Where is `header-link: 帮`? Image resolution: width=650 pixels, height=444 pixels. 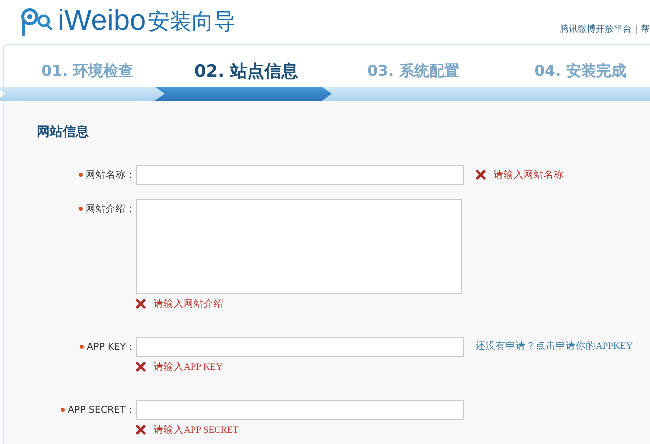
header-link: 帮 is located at coordinates (645, 29).